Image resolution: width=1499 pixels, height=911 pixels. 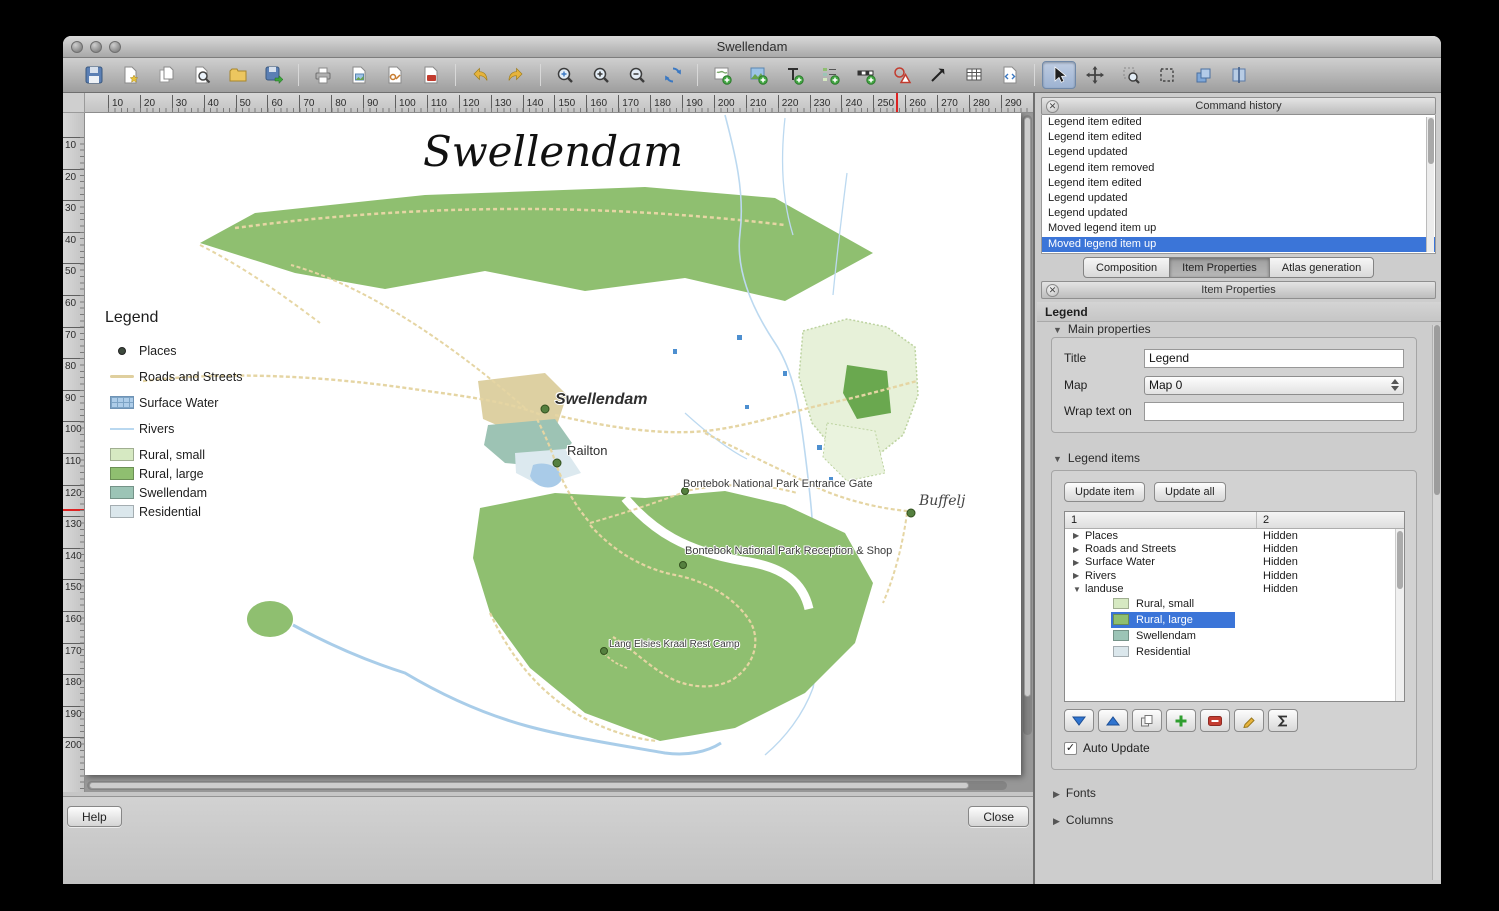 What do you see at coordinates (506, 103) in the screenshot?
I see `ruler-mark: 130` at bounding box center [506, 103].